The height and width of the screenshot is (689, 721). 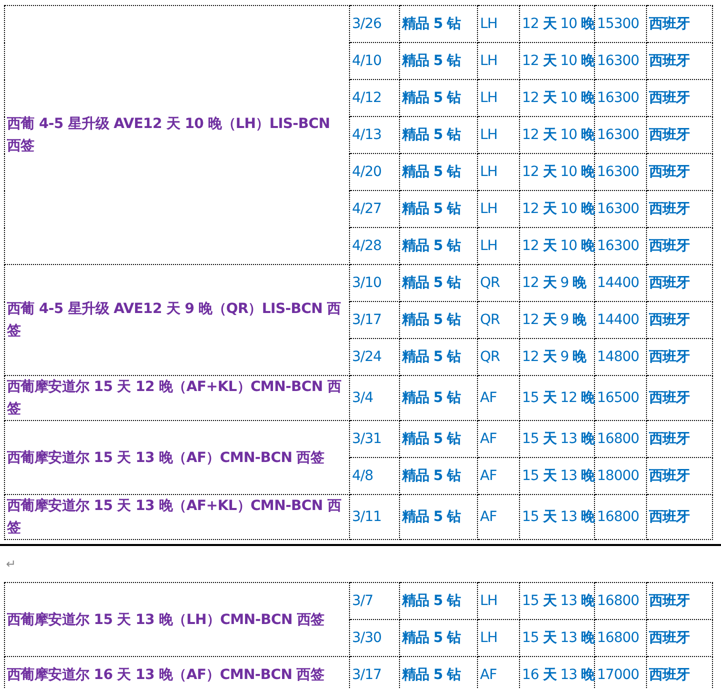 What do you see at coordinates (177, 320) in the screenshot?
I see `tour-title: 西葡 4-5 星升级 AVE12 天 9 晚（QR）LIS-BCN 西签` at bounding box center [177, 320].